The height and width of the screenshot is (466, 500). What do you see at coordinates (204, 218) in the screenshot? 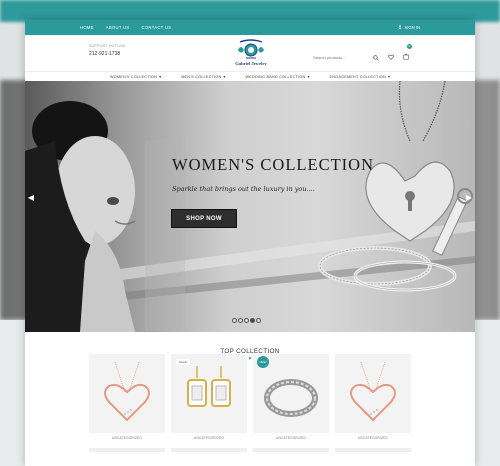
I see `shop-now-button: SHOP NOW` at bounding box center [204, 218].